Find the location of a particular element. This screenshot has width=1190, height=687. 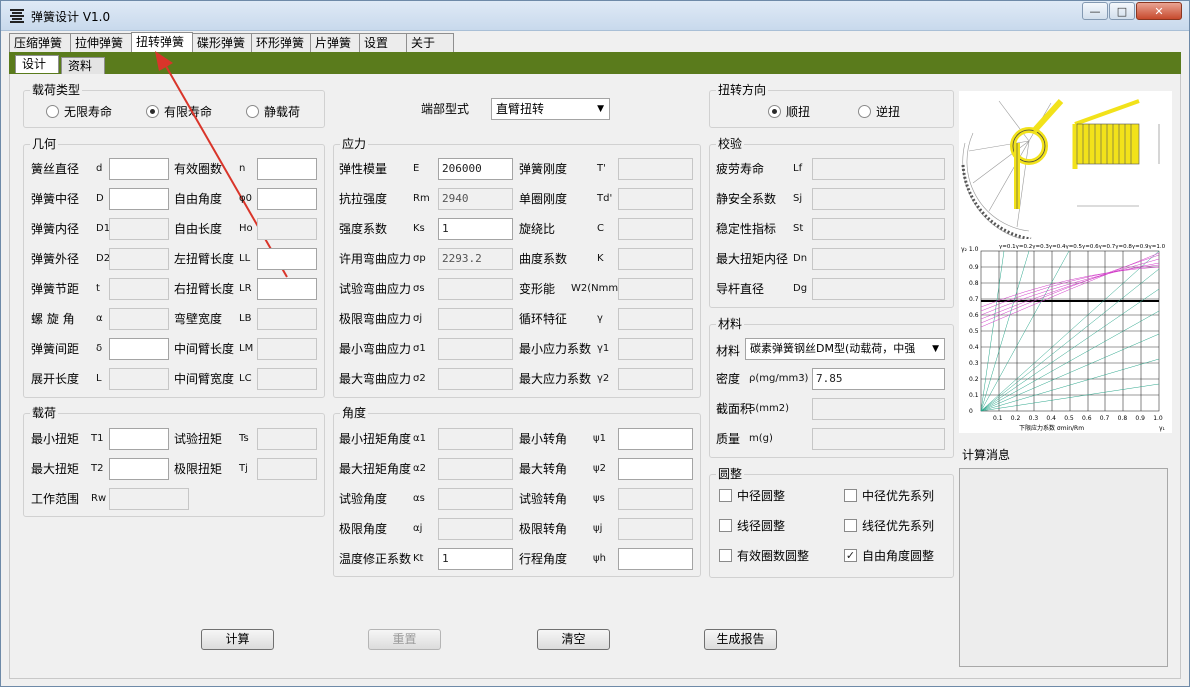

radio-reverse-twist is located at coordinates (864, 111).